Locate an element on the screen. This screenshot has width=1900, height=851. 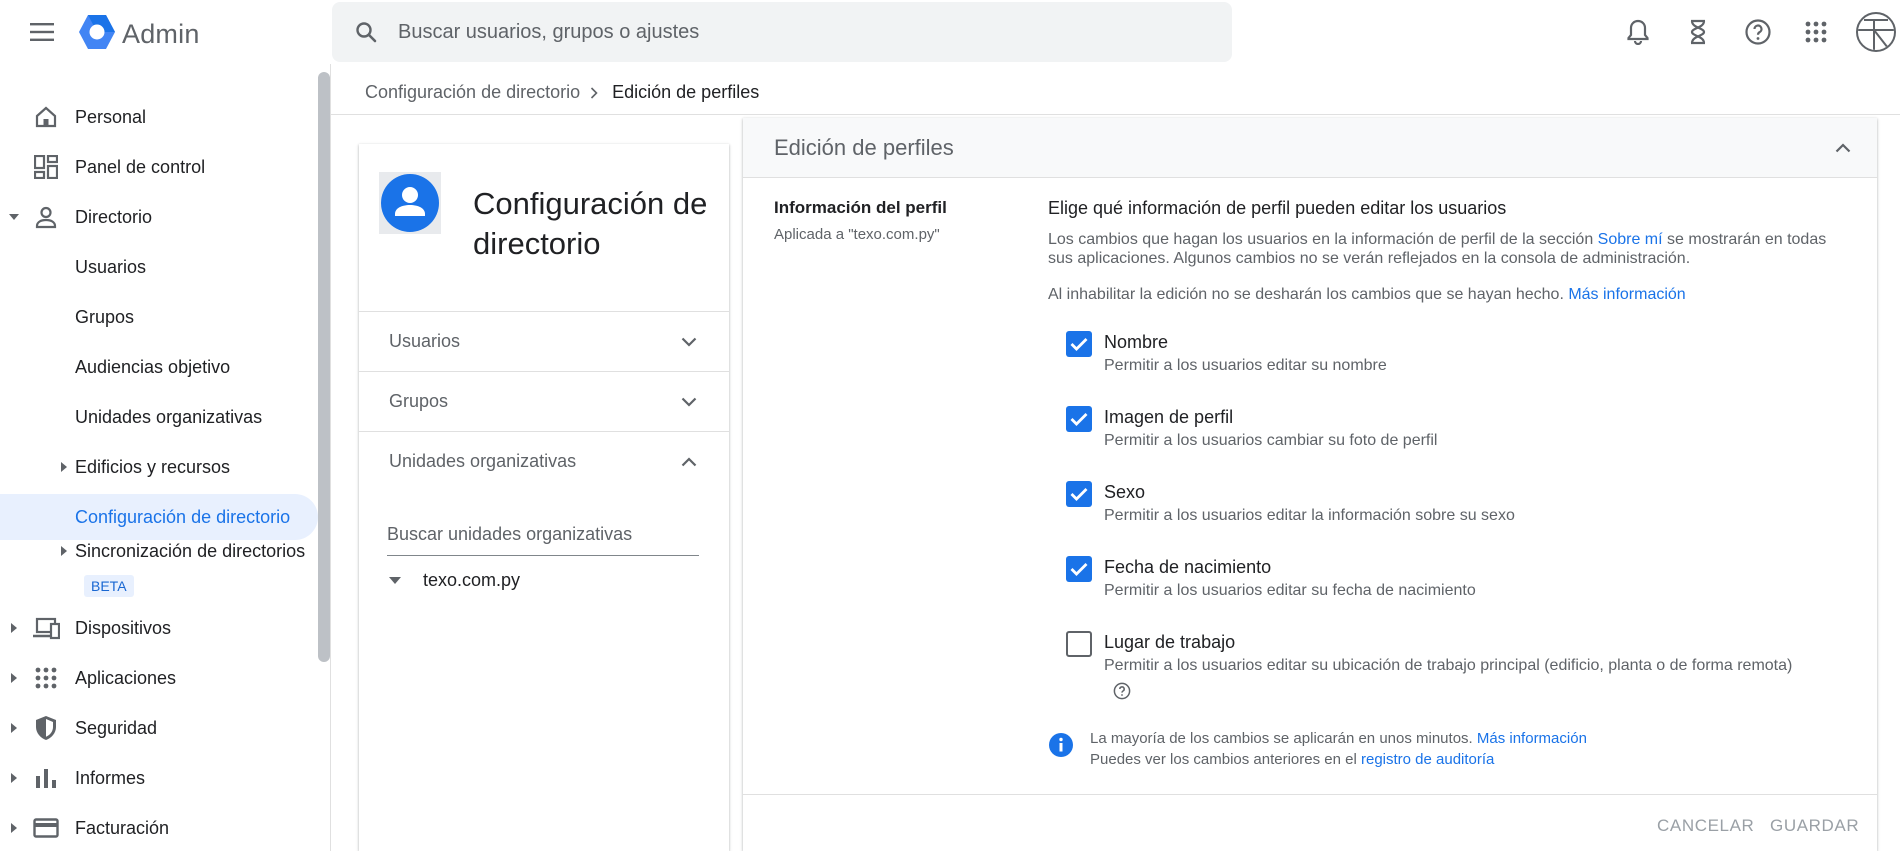
sidebar-item-org-units: Unidades organizativas is located at coordinates (159, 417).